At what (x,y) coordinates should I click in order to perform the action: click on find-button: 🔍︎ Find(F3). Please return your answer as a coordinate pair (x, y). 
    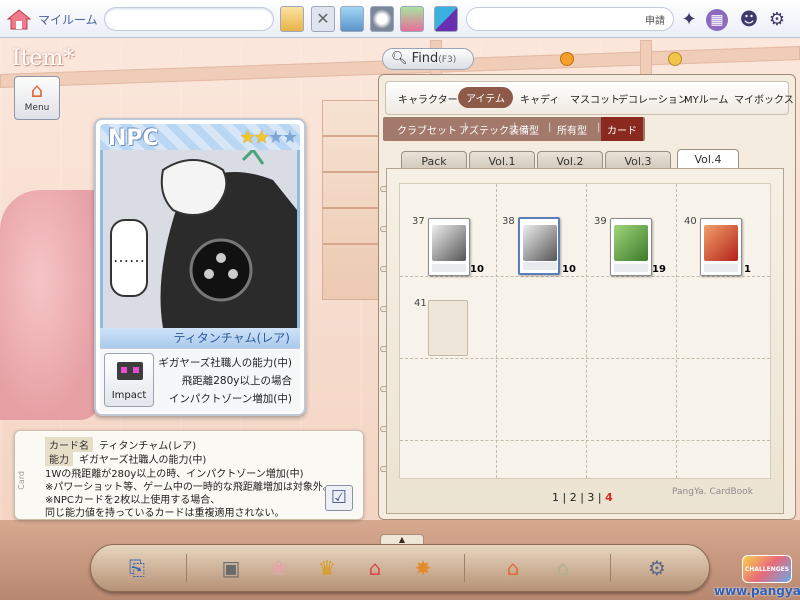
    Looking at the image, I should click on (428, 59).